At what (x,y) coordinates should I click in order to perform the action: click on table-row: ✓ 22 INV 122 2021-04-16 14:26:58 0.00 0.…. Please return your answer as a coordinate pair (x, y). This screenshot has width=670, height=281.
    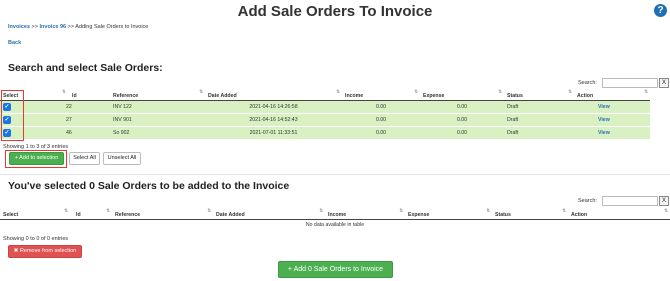
    Looking at the image, I should click on (325, 107).